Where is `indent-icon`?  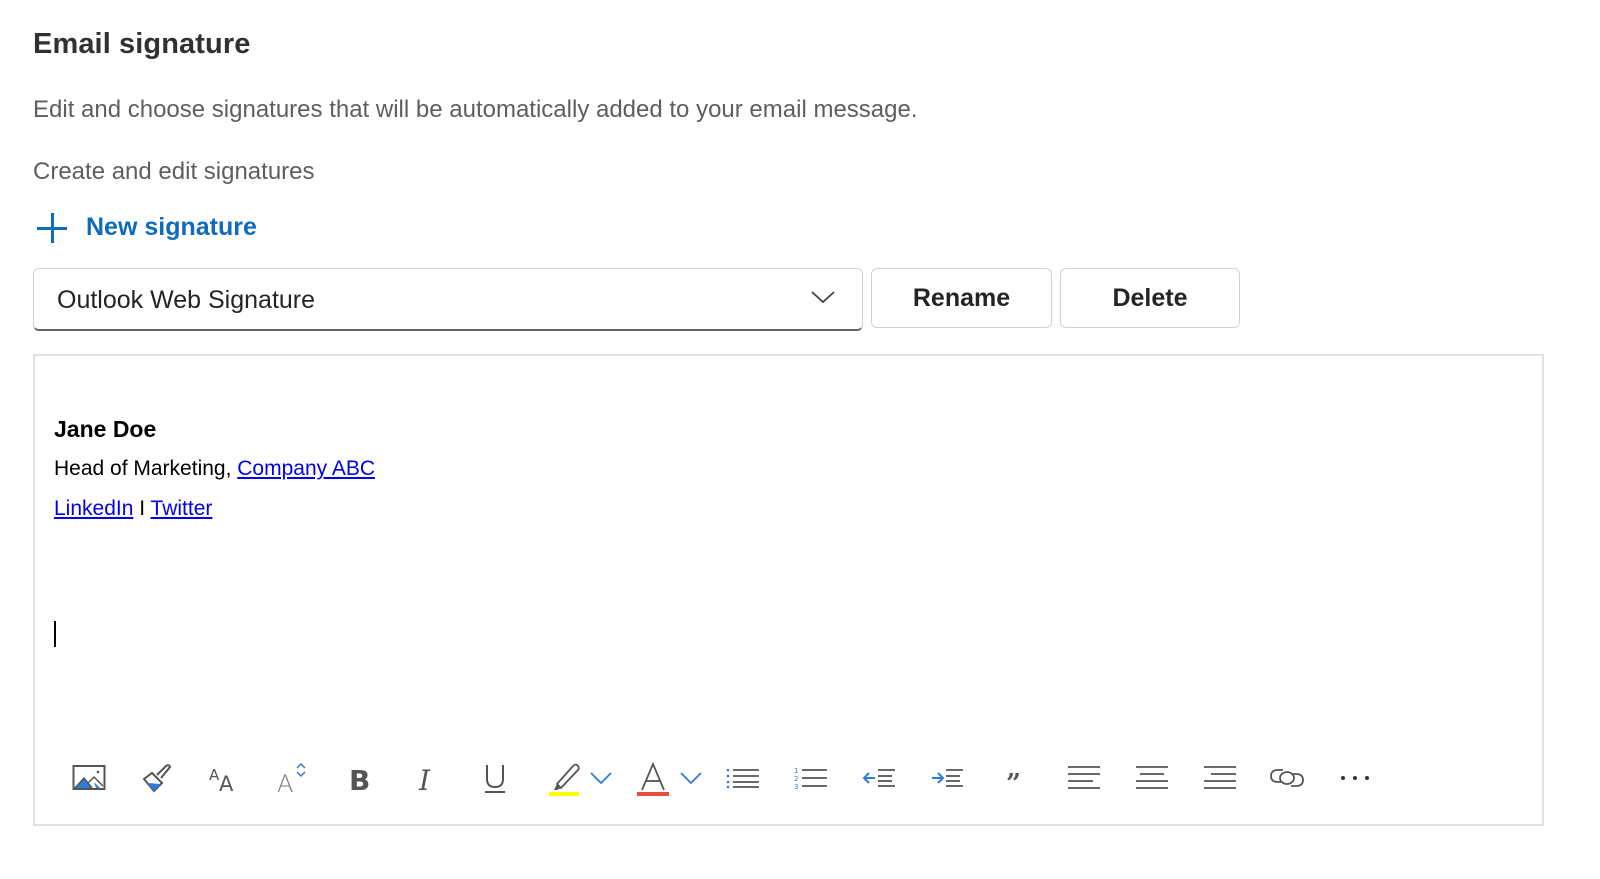
indent-icon is located at coordinates (947, 778).